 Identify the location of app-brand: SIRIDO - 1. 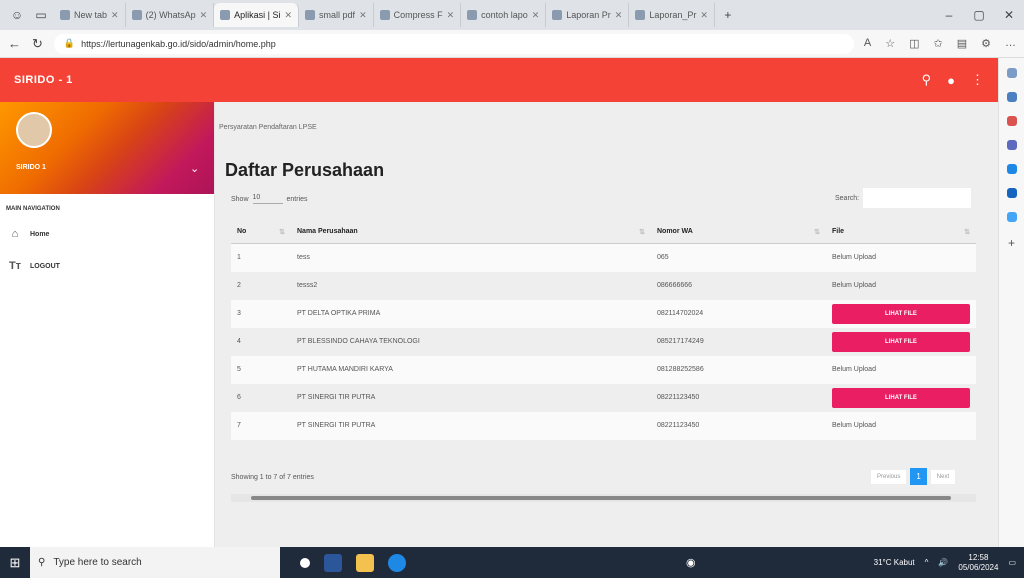
(43, 80).